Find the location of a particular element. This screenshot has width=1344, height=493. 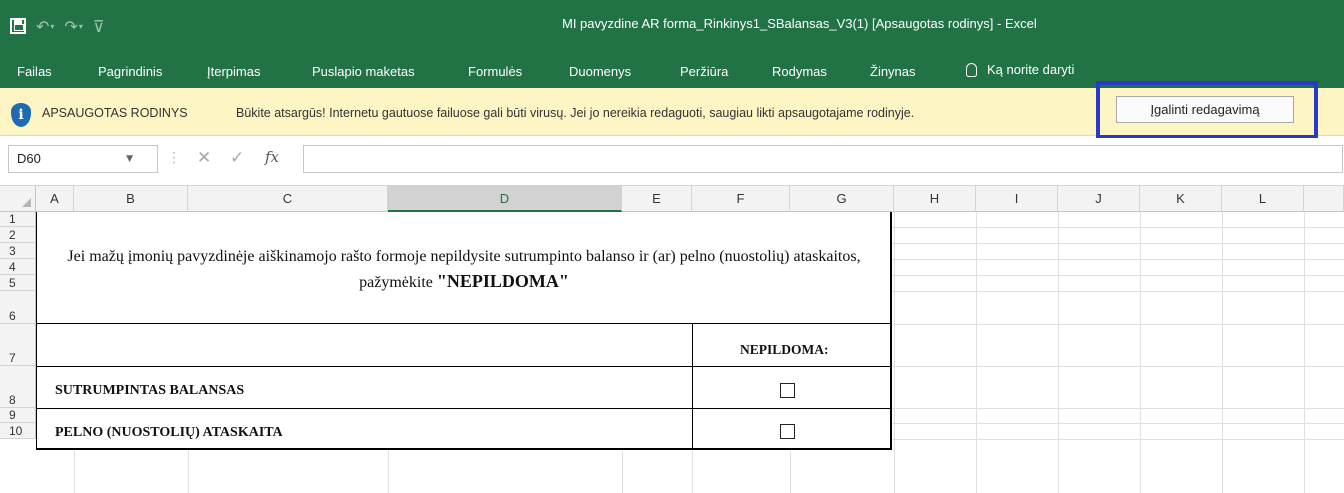

row-label-balansas: SUTRUMPINTAS BALANSAS is located at coordinates (150, 390).